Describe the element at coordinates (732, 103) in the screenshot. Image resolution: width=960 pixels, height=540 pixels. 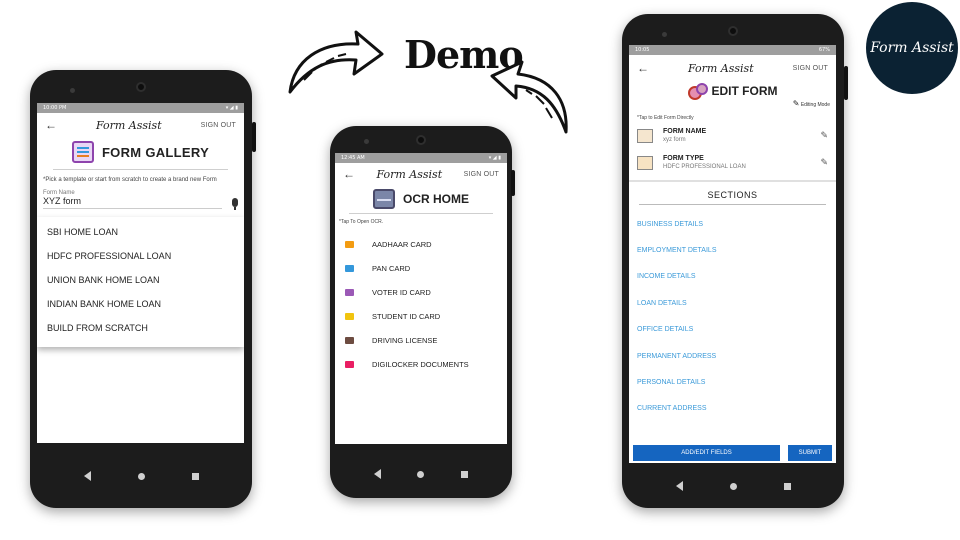
I see `editing-mode-toggle: ✎ Editing Mode` at that location.